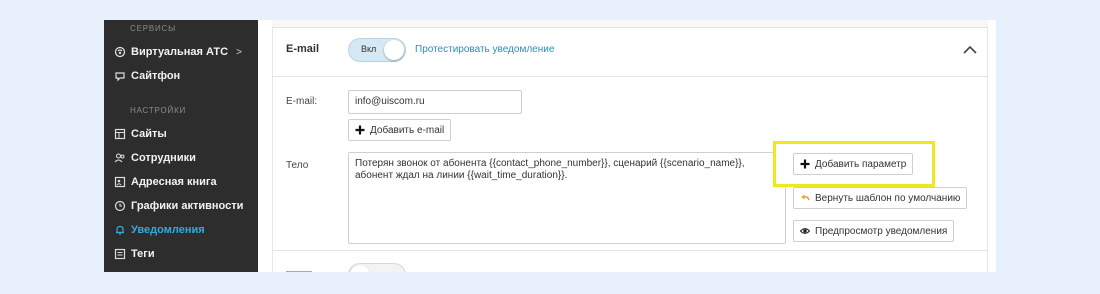 This screenshot has width=1100, height=294. What do you see at coordinates (239, 52) in the screenshot?
I see `chevron-right-icon: >` at bounding box center [239, 52].